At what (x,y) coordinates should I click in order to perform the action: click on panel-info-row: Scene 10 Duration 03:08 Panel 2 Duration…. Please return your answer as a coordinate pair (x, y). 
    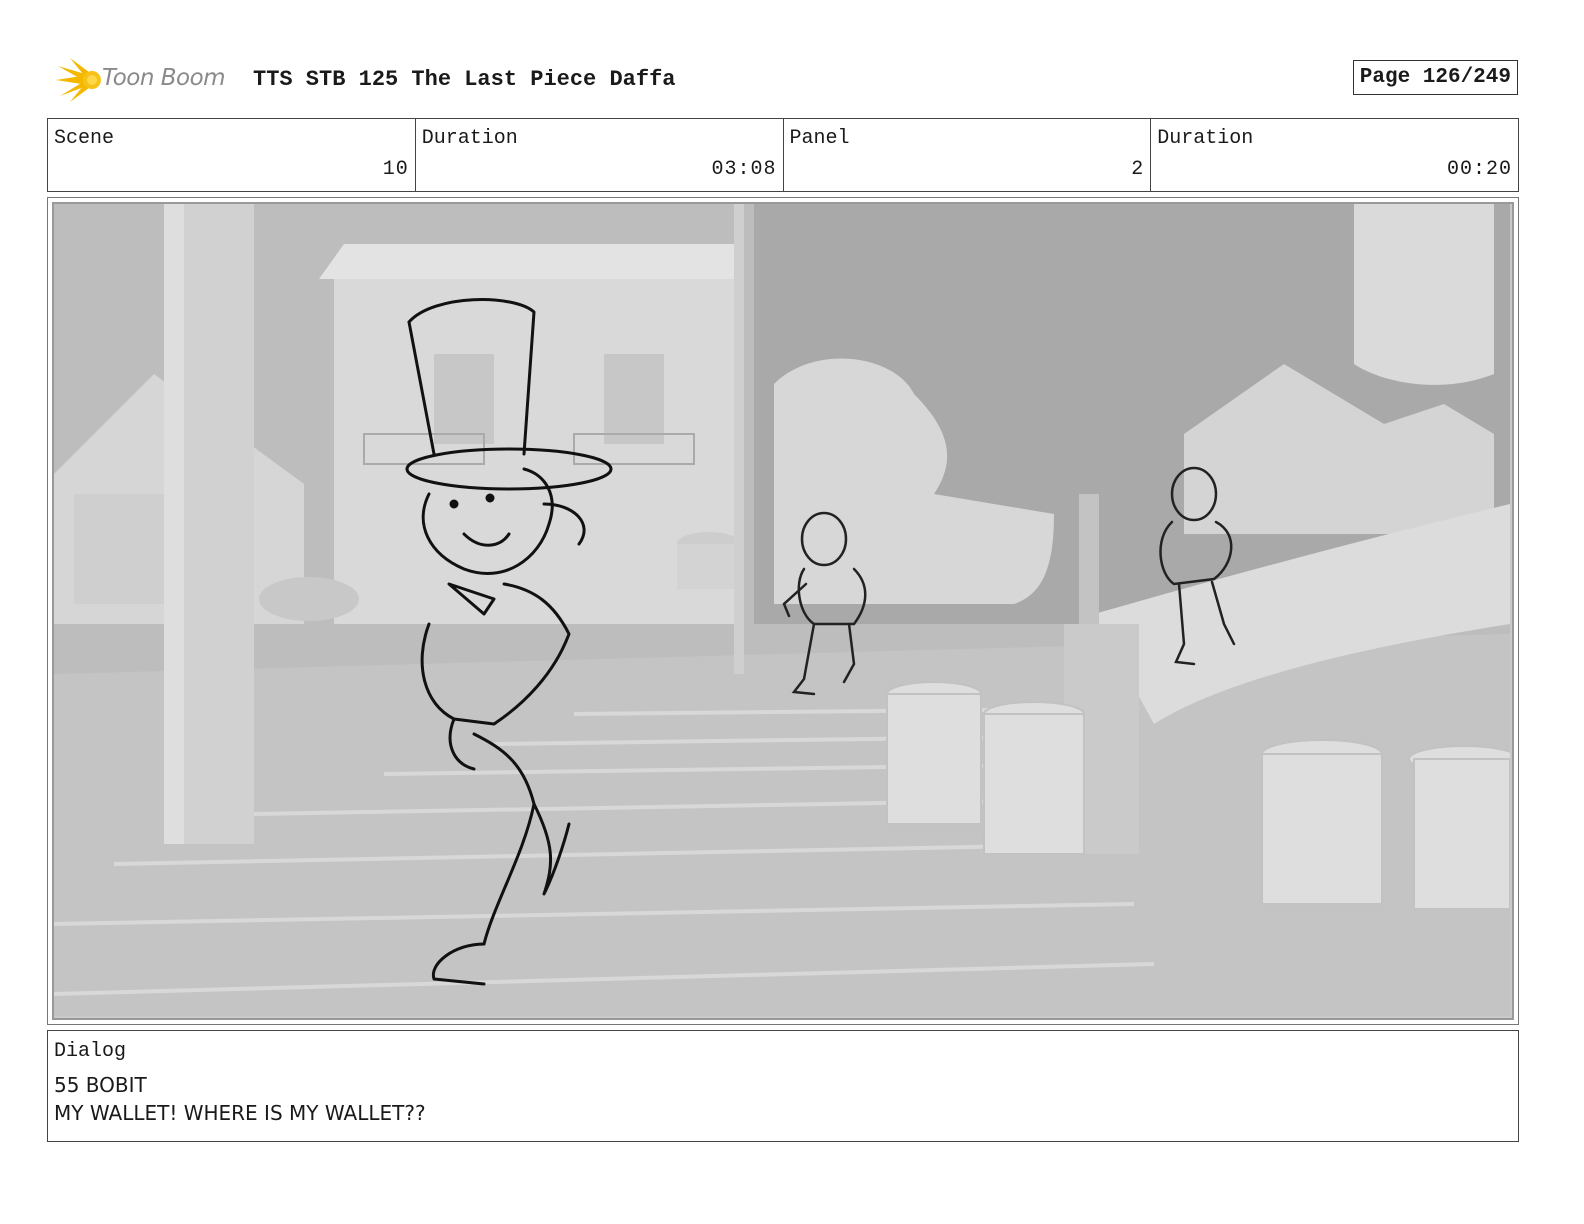
    Looking at the image, I should click on (783, 155).